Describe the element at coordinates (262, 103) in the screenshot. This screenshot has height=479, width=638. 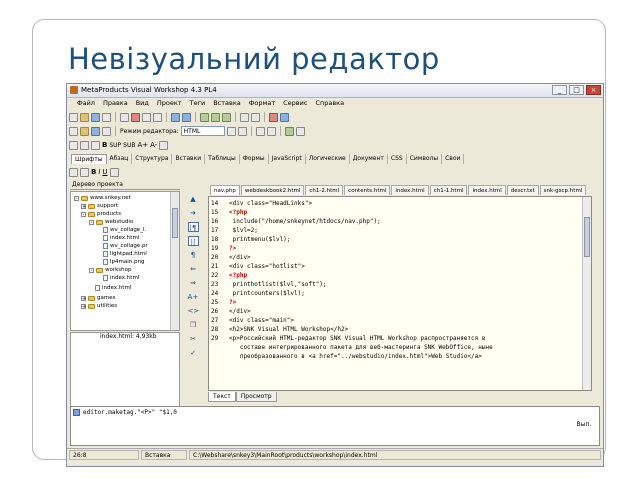
I see `menu-format: Формат` at that location.